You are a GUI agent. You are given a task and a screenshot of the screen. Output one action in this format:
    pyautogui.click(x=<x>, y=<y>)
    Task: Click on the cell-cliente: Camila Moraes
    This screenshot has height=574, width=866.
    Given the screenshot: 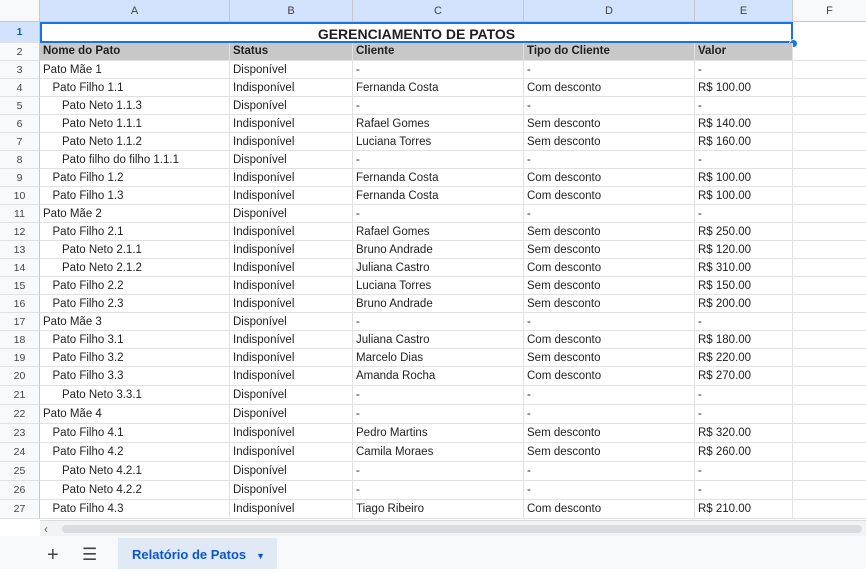 What is the action you would take?
    pyautogui.click(x=438, y=452)
    